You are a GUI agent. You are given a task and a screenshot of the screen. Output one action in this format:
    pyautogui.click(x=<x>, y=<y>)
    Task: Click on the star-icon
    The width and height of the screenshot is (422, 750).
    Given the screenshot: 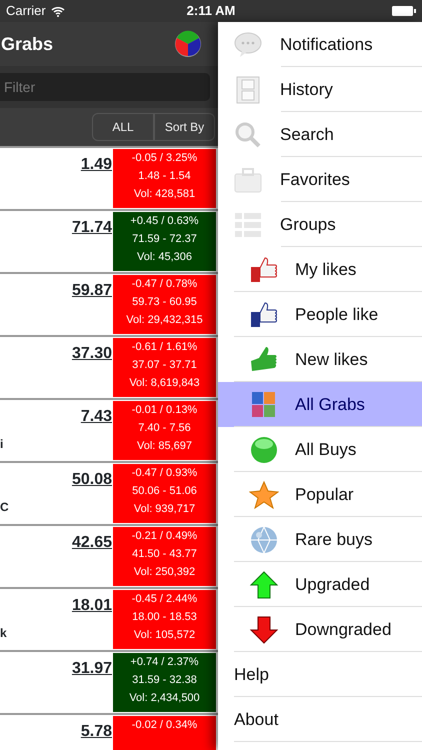 What is the action you would take?
    pyautogui.click(x=264, y=495)
    